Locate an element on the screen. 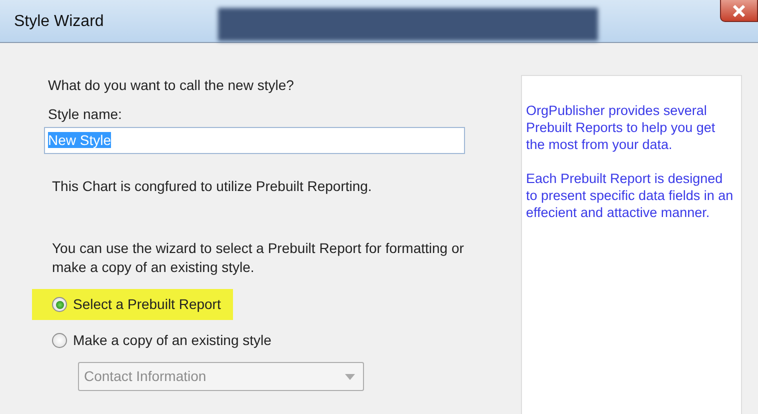 The height and width of the screenshot is (414, 758). info-text: This Chart is congfured to utilize Prebuilt Reporting. is located at coordinates (212, 186).